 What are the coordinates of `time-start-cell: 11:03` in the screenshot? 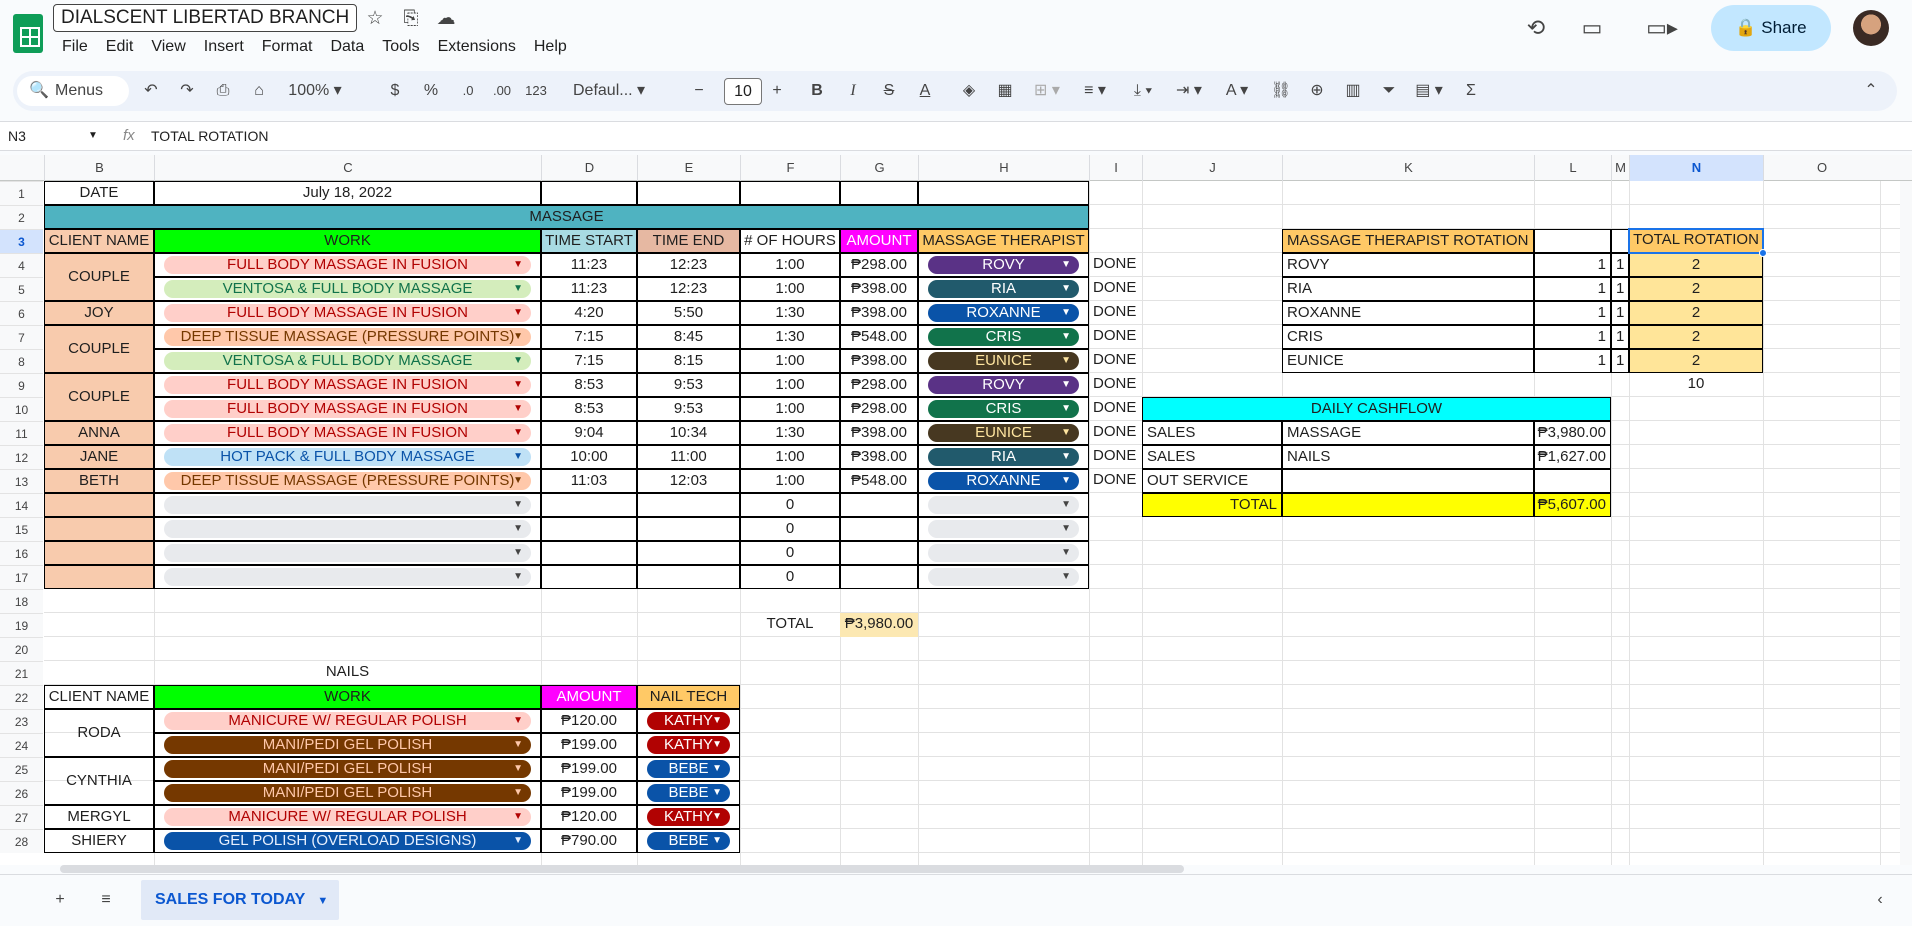 It's located at (589, 481).